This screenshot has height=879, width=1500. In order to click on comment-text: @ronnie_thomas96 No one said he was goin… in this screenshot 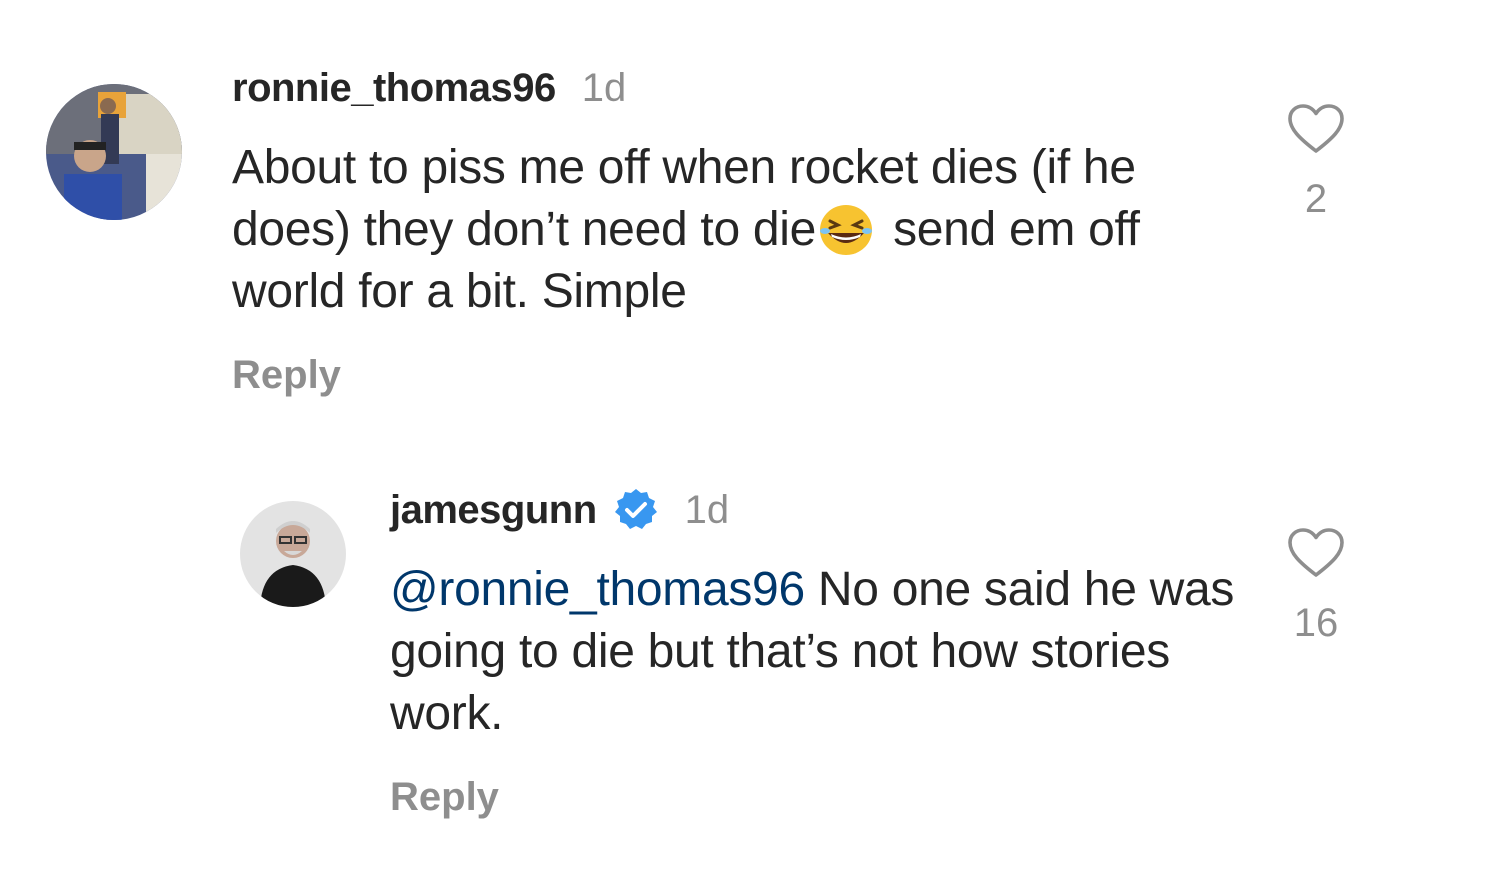, I will do `click(816, 652)`.